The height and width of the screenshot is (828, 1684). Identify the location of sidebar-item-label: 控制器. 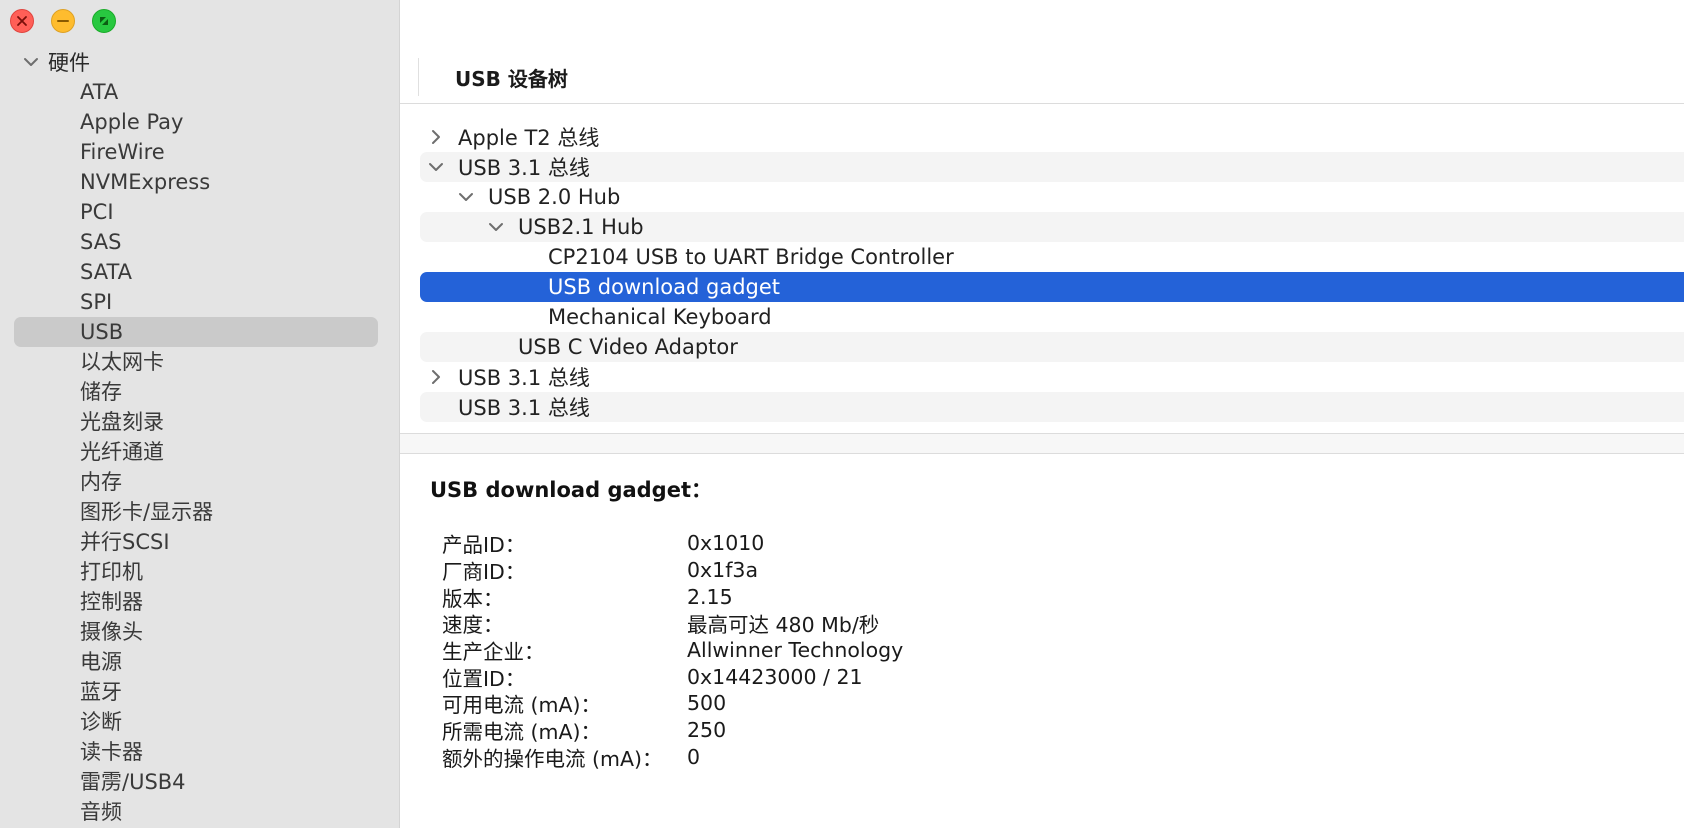
(111, 602).